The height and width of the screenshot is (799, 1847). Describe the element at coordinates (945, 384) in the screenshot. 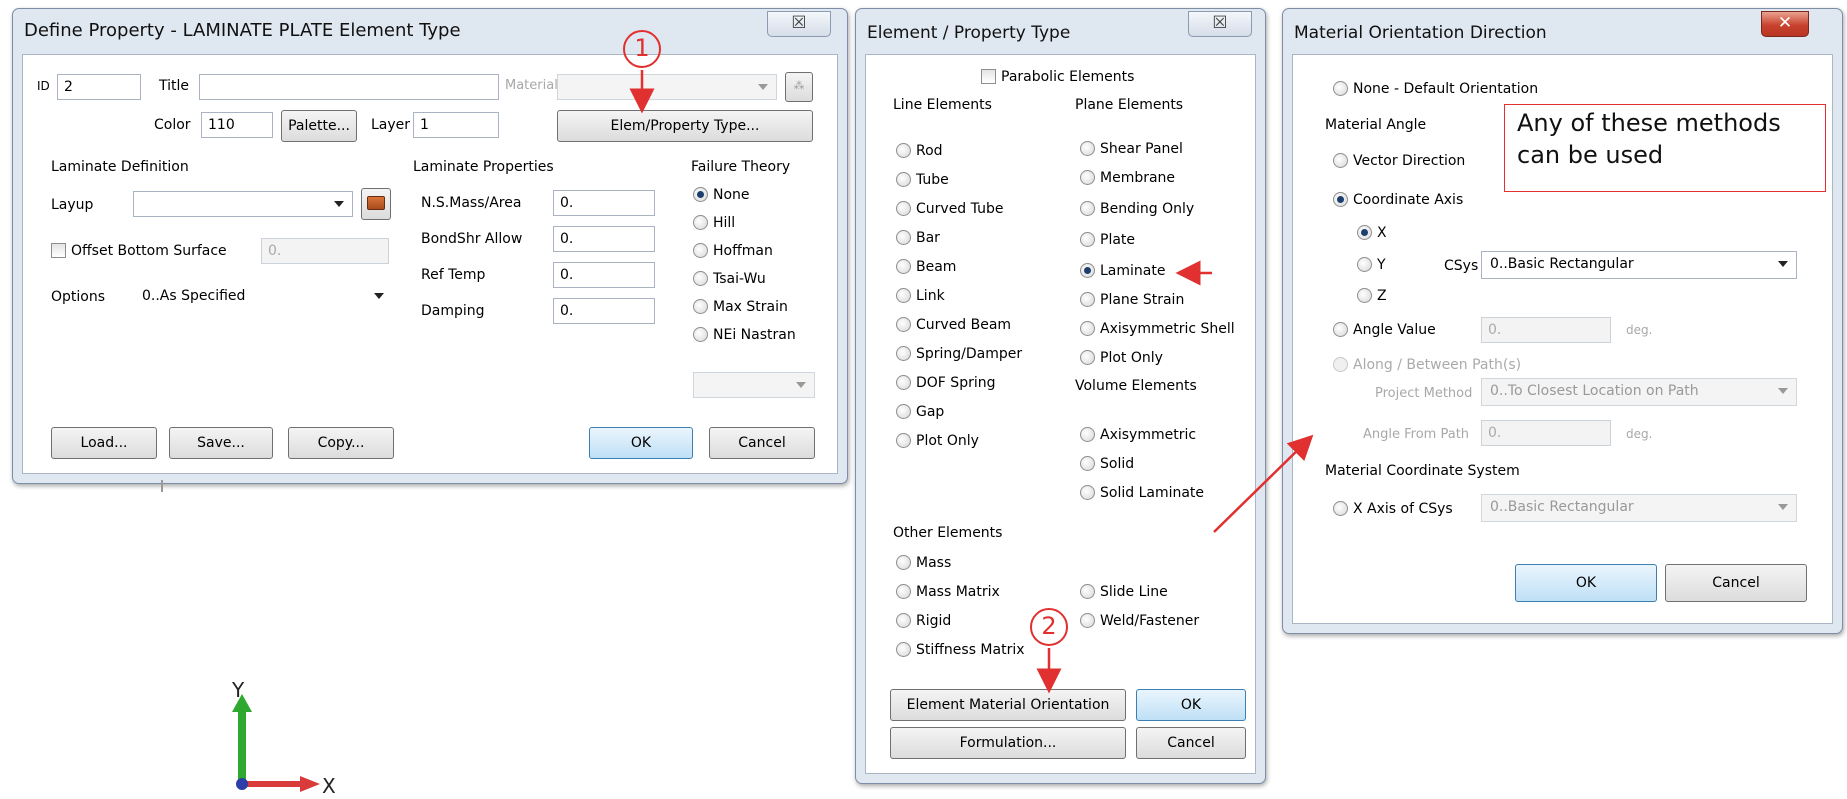

I see `line-radio: DOF Spring` at that location.